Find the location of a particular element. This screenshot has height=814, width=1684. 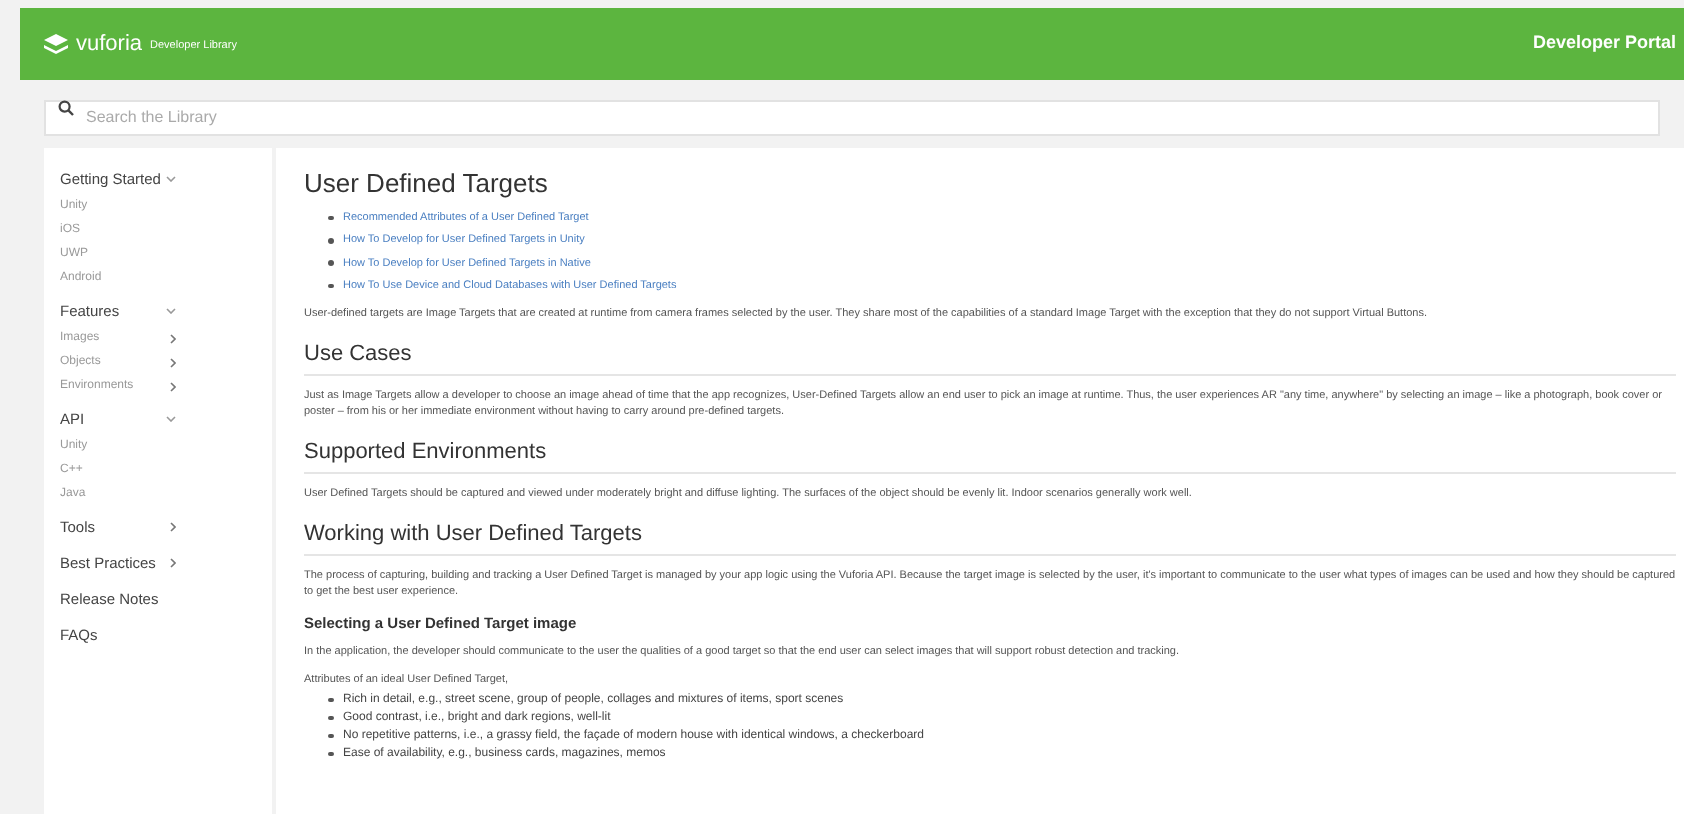

article-title: User Defined Targets is located at coordinates (427, 184).